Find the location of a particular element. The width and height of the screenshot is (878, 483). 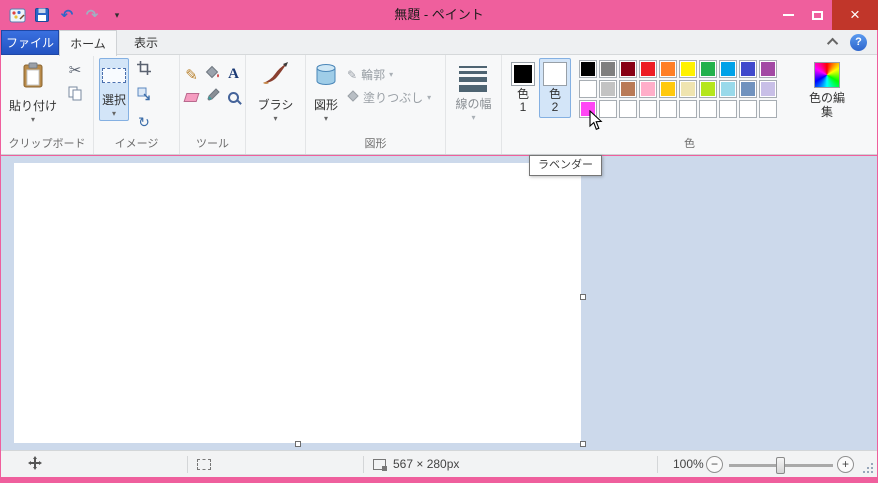

minimize-icon is located at coordinates (788, 15).